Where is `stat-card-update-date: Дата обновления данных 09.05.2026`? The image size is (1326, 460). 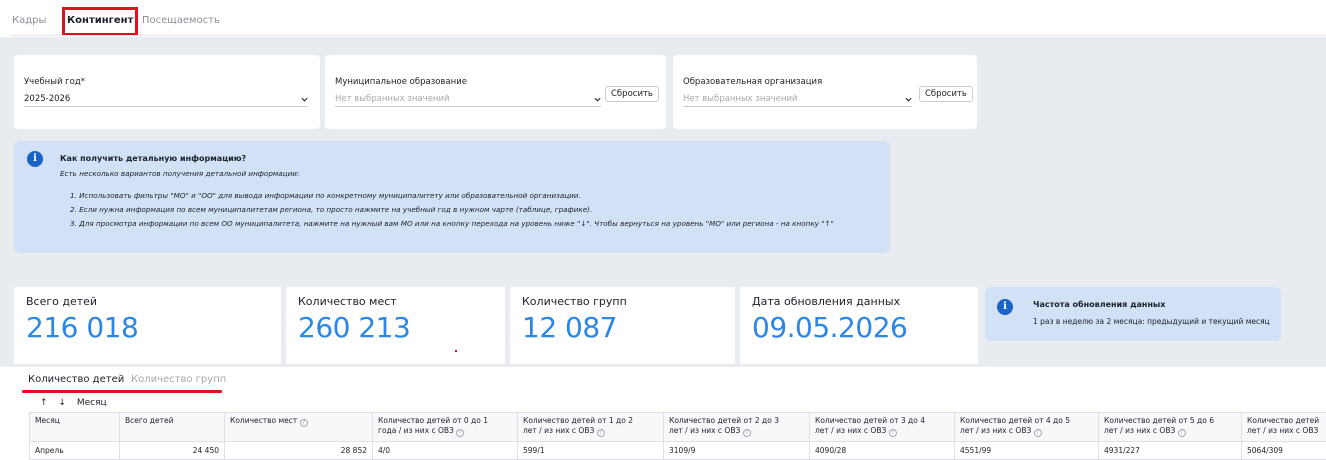 stat-card-update-date: Дата обновления данных 09.05.2026 is located at coordinates (859, 325).